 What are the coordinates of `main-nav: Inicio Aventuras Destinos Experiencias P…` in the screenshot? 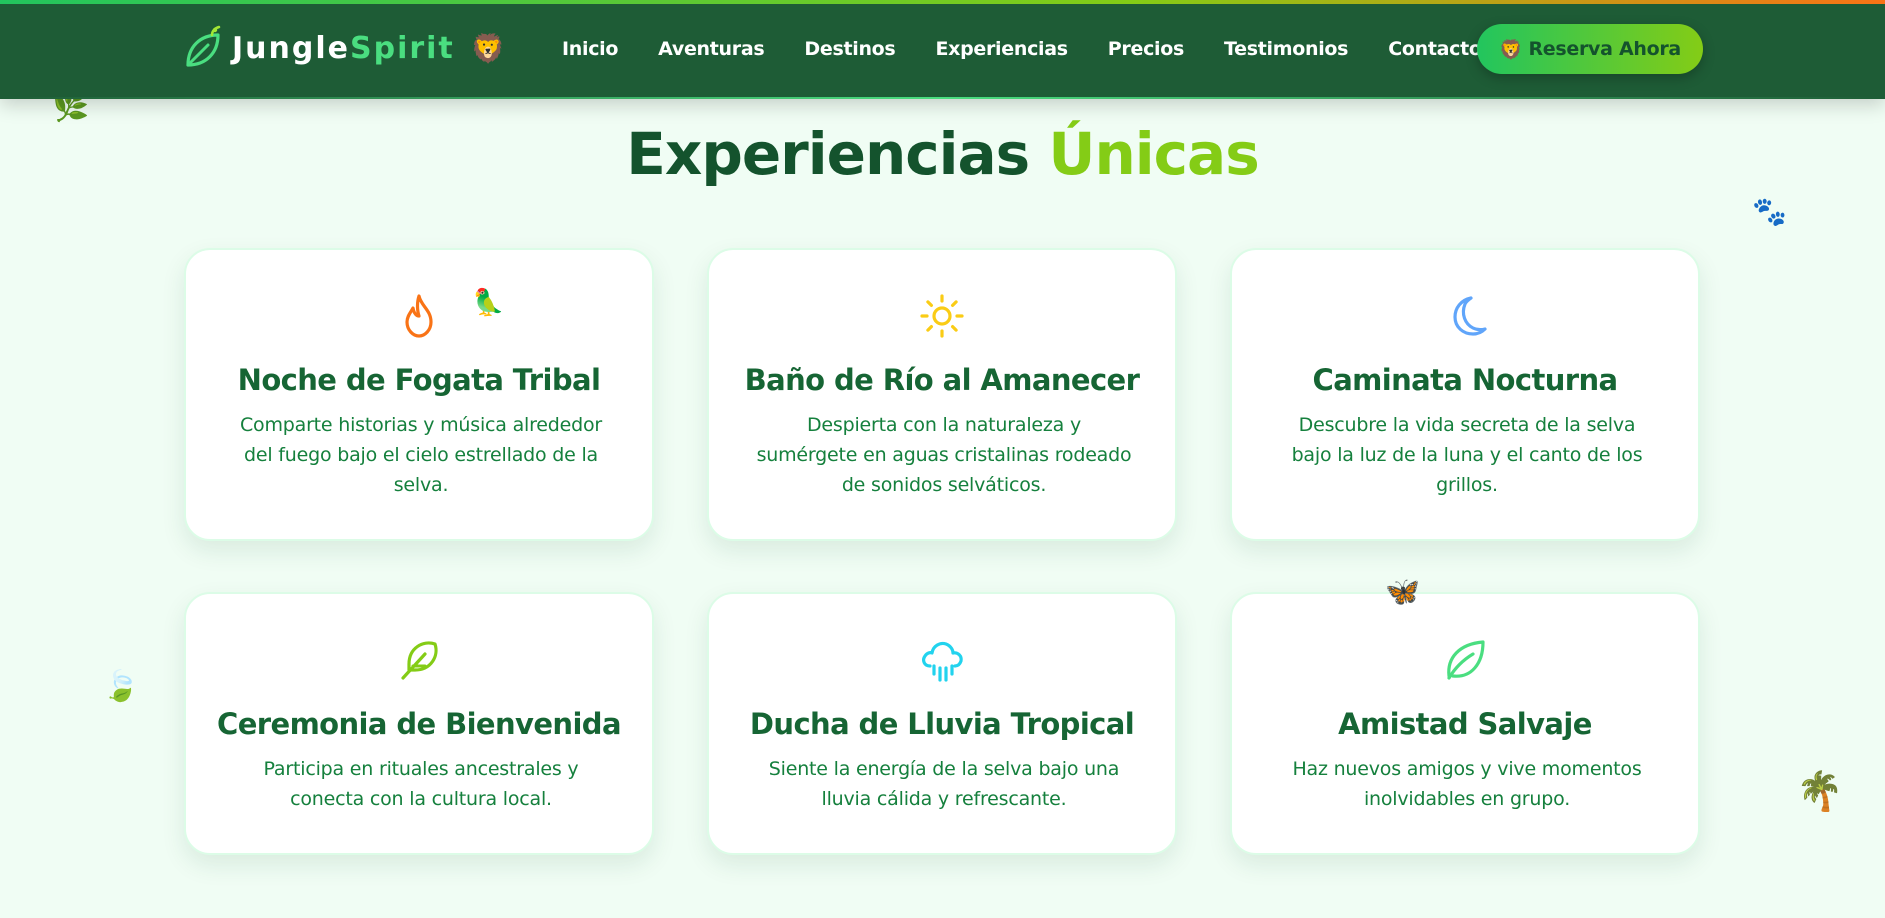 It's located at (1022, 49).